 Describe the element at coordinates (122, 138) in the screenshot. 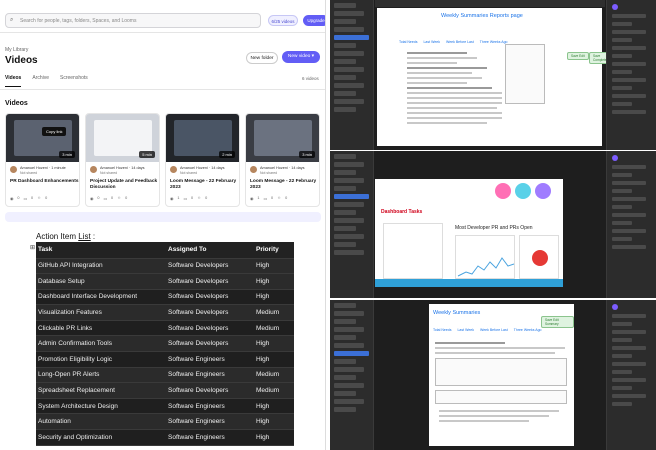

I see `video-thumbnail: 5 min` at that location.